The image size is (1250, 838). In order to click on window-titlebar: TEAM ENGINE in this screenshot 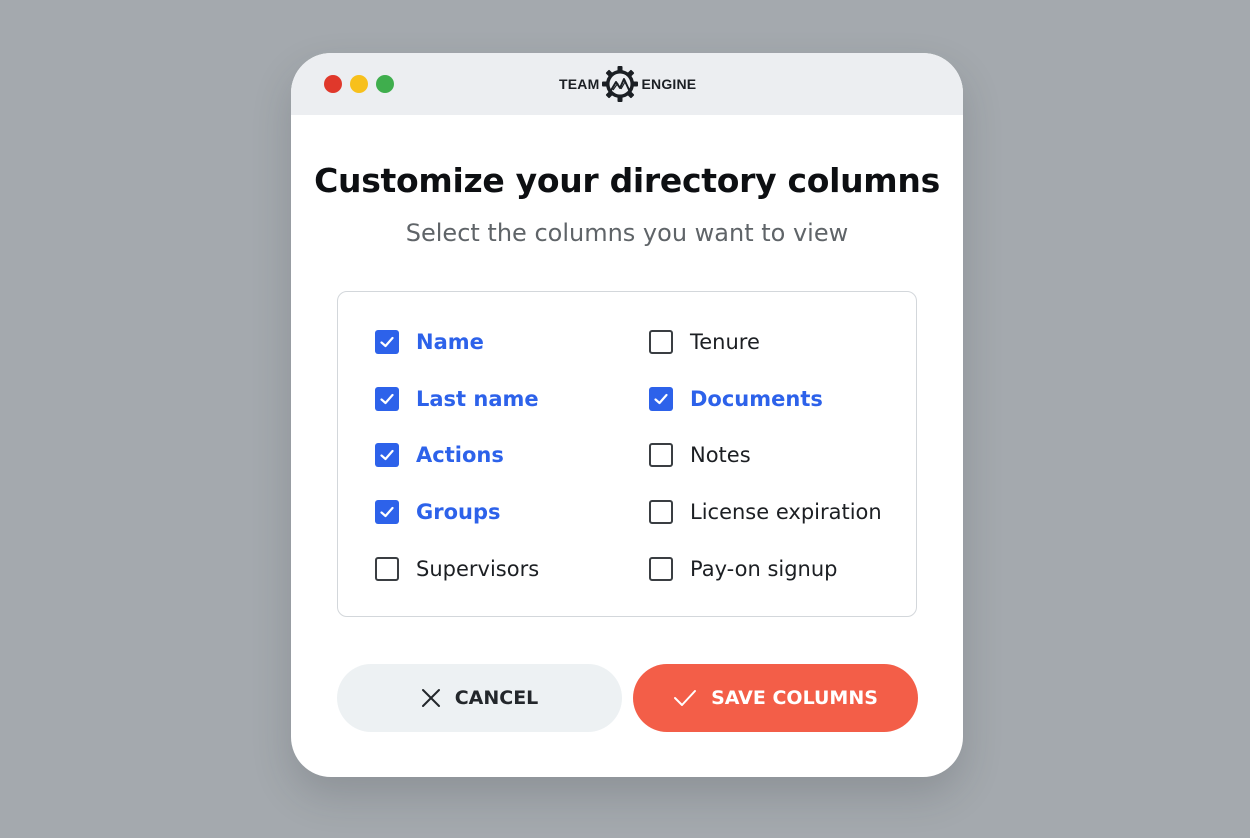, I will do `click(627, 84)`.